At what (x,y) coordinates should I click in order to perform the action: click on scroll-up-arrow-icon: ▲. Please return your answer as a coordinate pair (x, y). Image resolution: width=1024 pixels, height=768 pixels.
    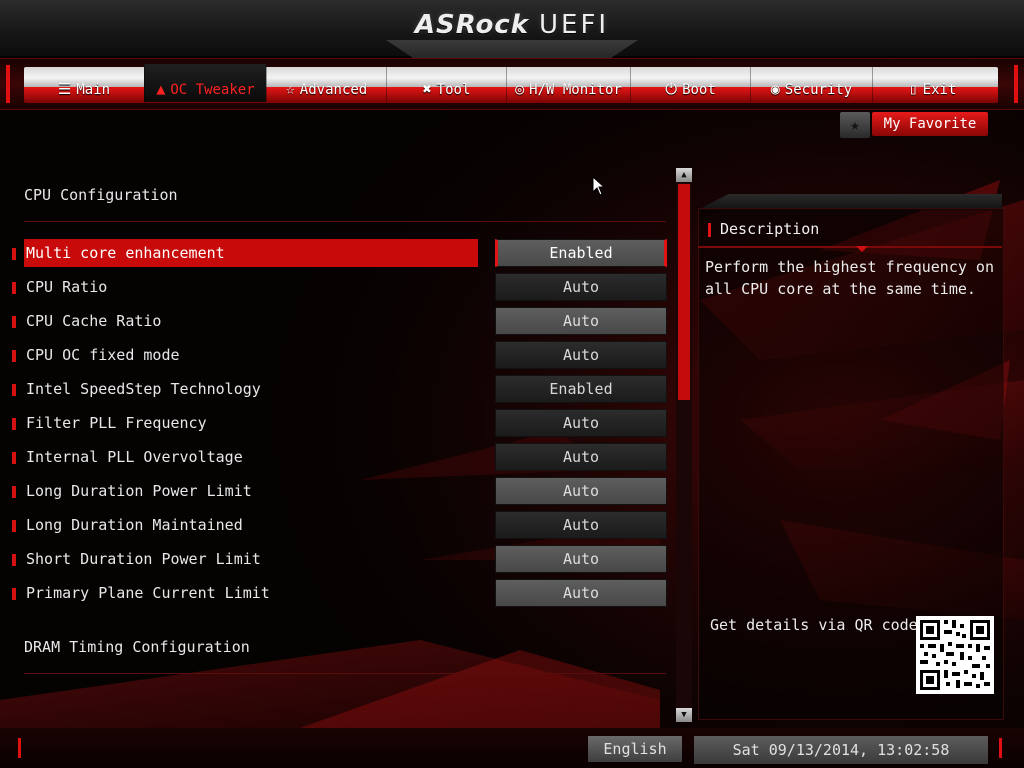
    Looking at the image, I should click on (684, 175).